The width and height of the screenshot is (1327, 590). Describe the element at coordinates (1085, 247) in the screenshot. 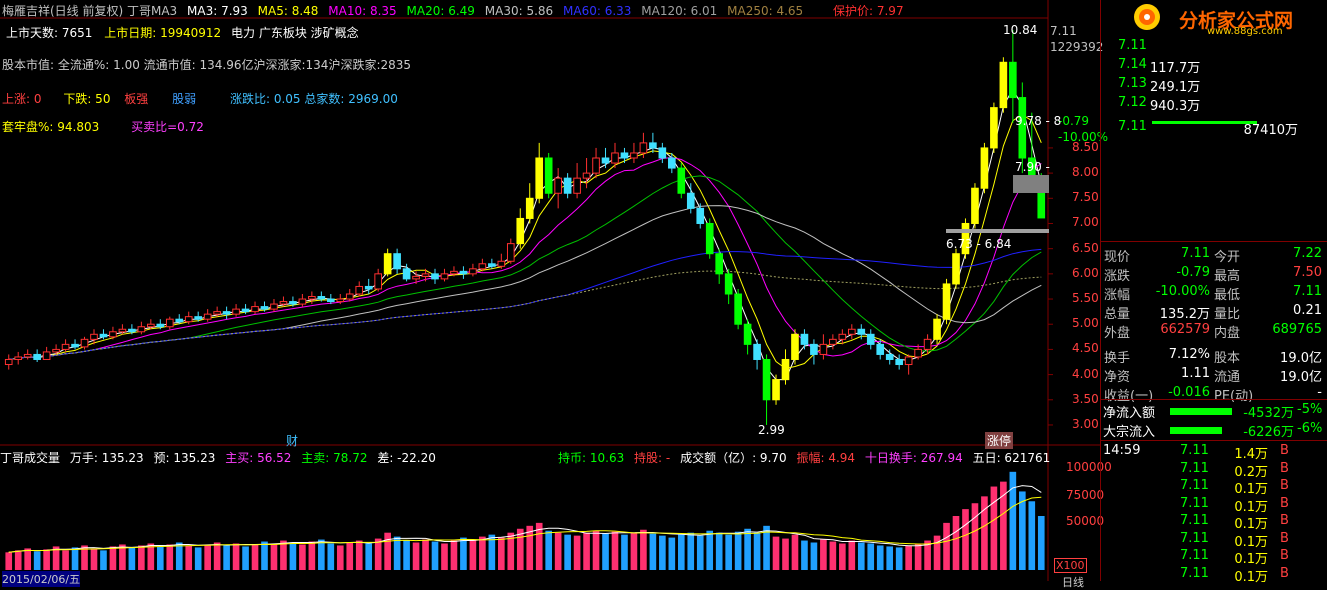

I see `price-axis-label: 6.50` at that location.